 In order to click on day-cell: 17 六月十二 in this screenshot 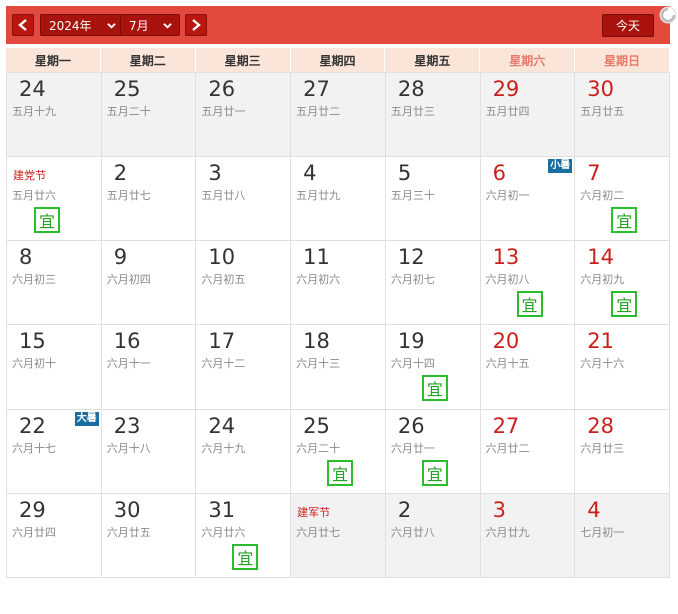, I will do `click(244, 367)`.